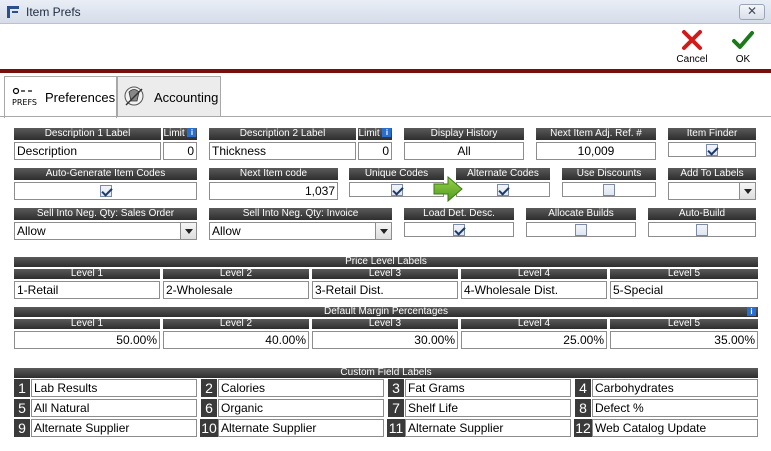 This screenshot has width=771, height=451. Describe the element at coordinates (488, 408) in the screenshot. I see `custom-field-input-7: Shelf Life` at that location.